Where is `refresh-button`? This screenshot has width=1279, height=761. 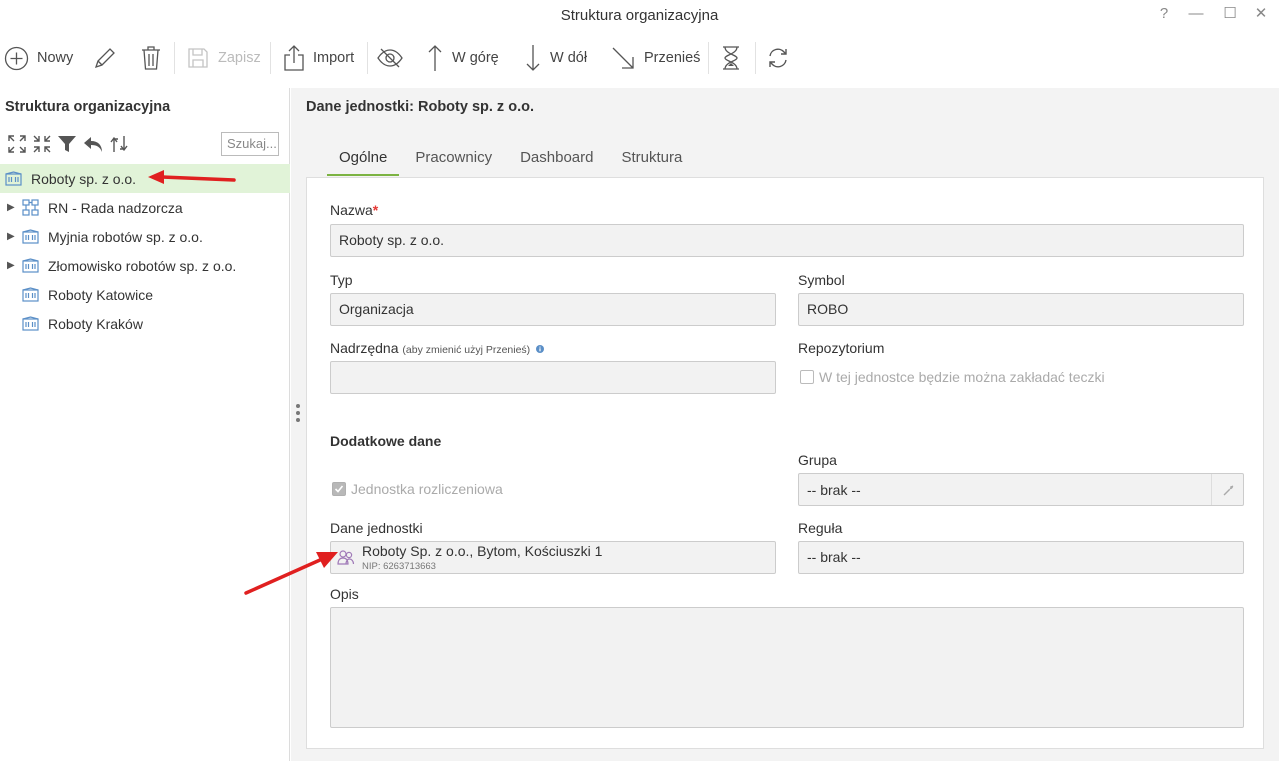 refresh-button is located at coordinates (778, 58).